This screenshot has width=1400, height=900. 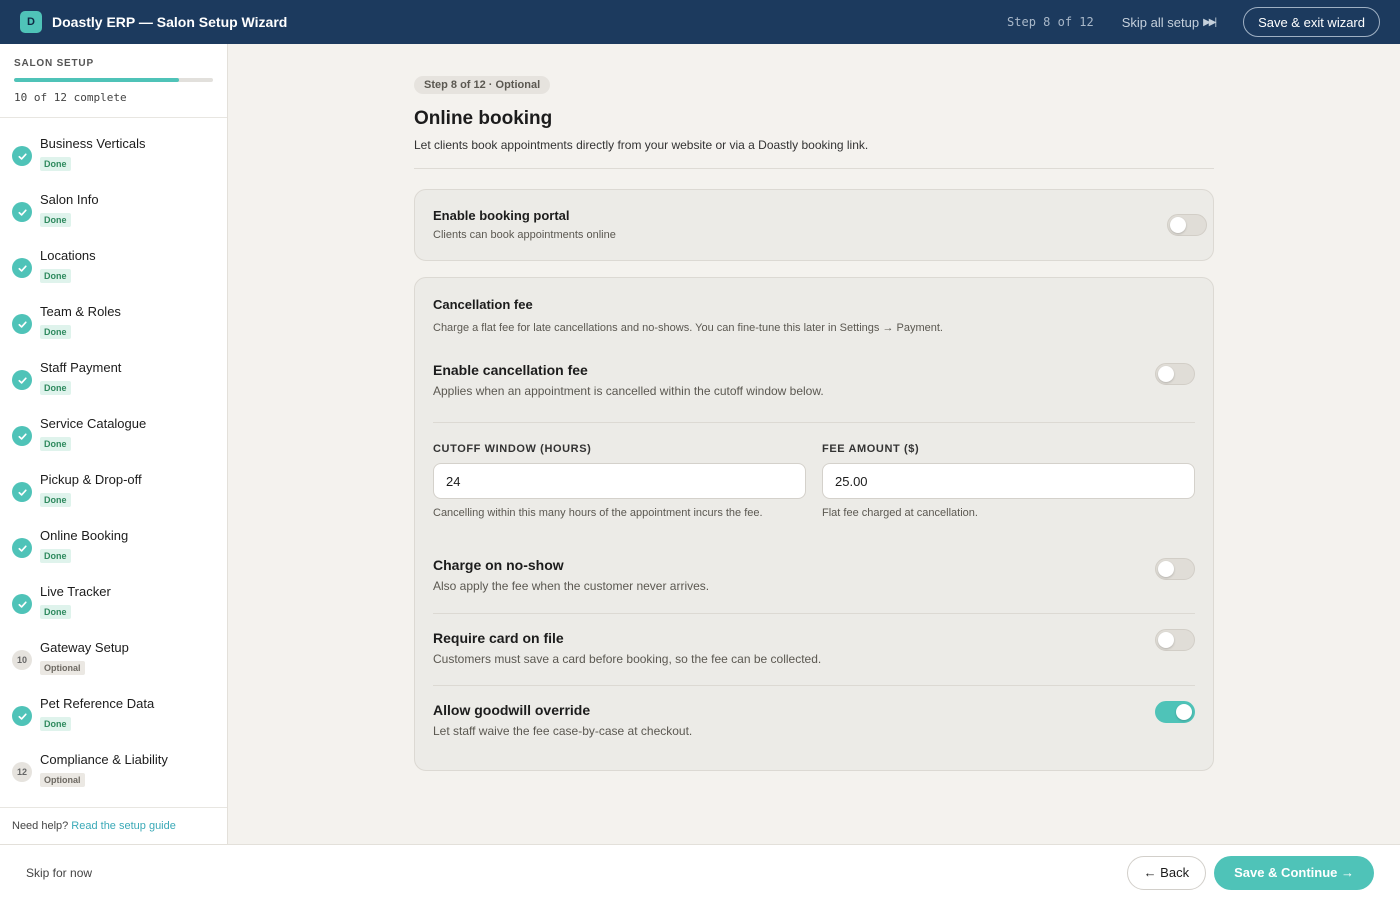 What do you see at coordinates (31, 22) in the screenshot?
I see `app-logo: D` at bounding box center [31, 22].